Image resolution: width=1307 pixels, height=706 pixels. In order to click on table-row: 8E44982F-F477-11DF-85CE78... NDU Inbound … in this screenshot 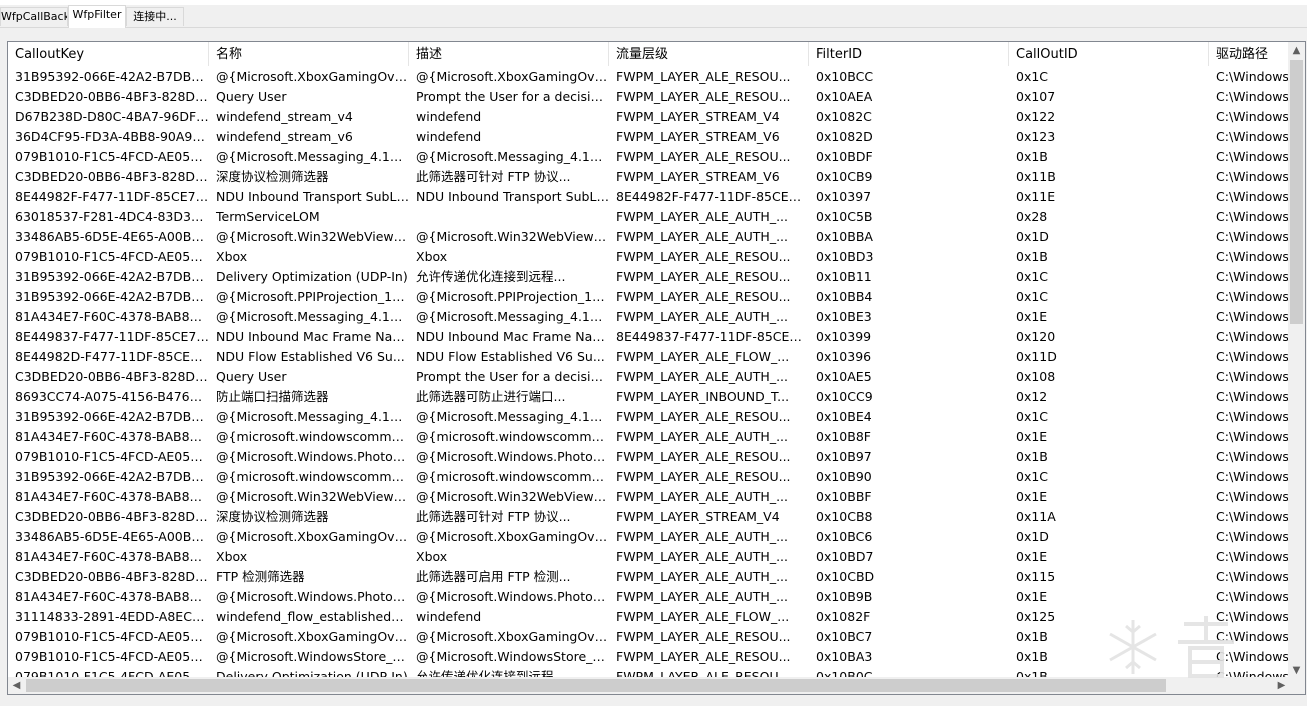, I will do `click(649, 197)`.